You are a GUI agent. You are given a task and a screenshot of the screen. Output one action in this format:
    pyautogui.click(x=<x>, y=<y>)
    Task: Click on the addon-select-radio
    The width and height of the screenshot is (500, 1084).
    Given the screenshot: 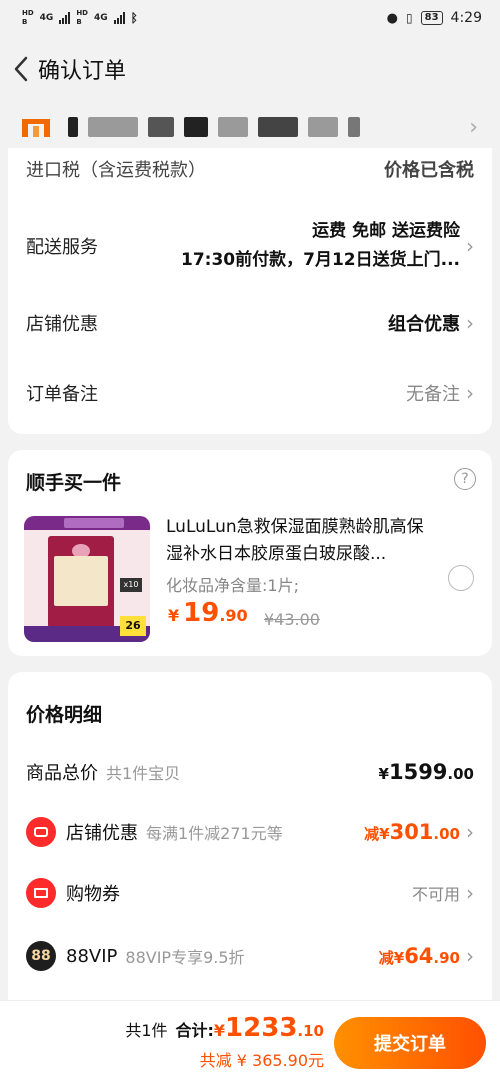 What is the action you would take?
    pyautogui.click(x=461, y=578)
    